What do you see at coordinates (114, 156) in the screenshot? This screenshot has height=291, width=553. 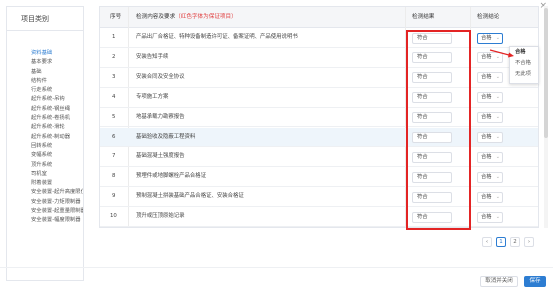 I see `row-index: 7` at bounding box center [114, 156].